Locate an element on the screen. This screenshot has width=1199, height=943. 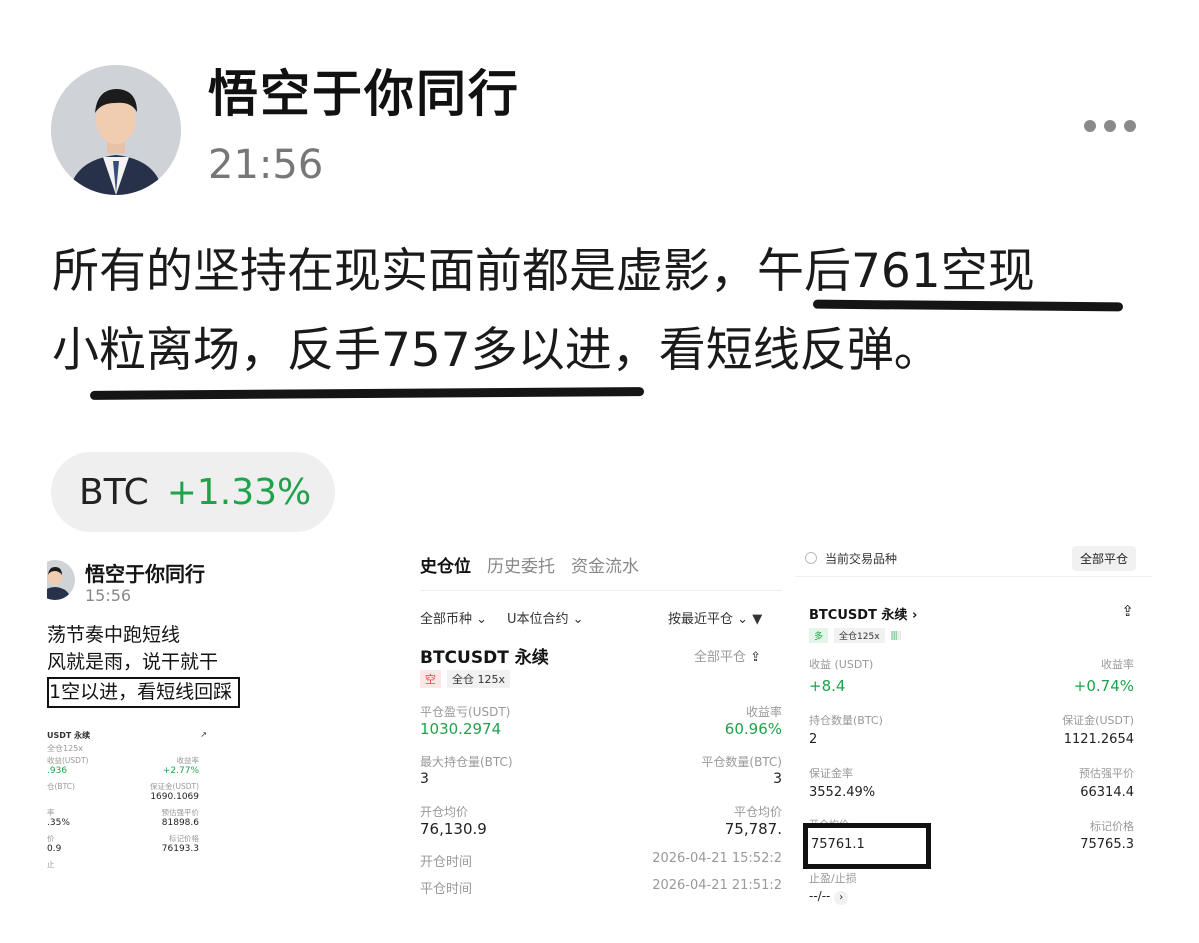
mini-label: 率 is located at coordinates (51, 812).